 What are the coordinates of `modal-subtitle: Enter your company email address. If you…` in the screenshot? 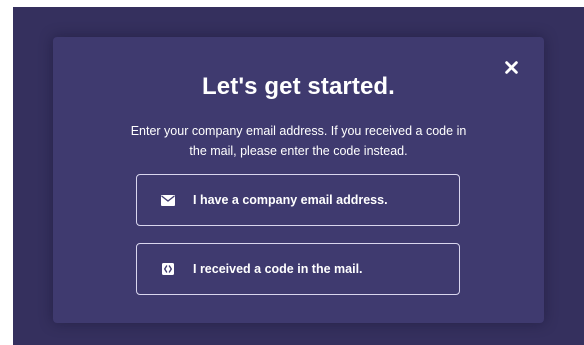 It's located at (298, 141).